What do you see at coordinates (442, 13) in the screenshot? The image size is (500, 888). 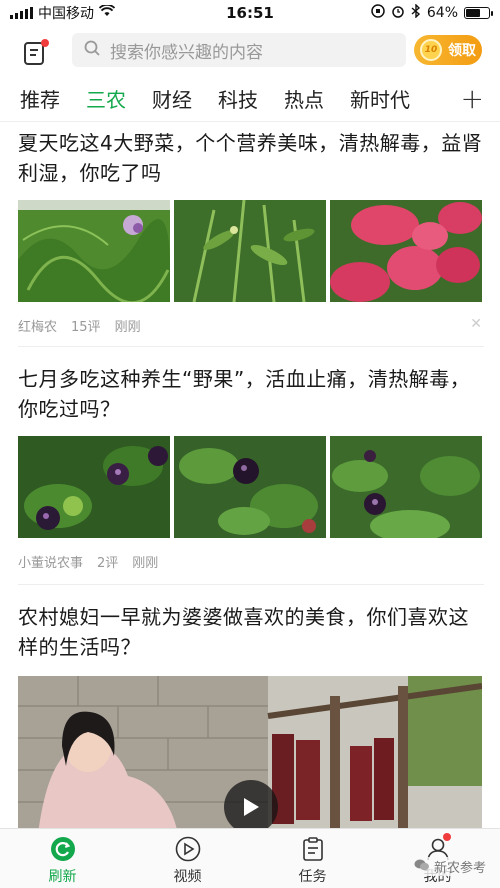 I see `battery-percent: 64%` at bounding box center [442, 13].